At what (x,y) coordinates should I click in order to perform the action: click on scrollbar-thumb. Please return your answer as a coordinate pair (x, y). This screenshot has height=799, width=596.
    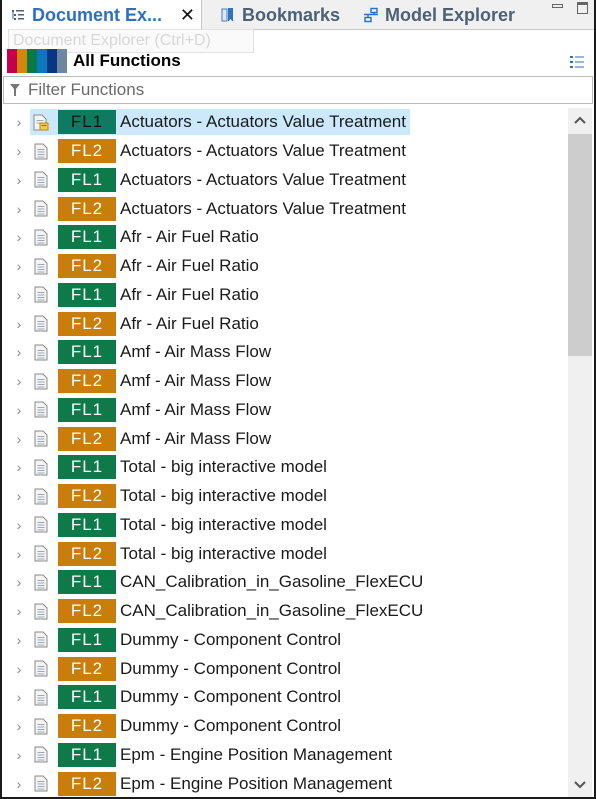
    Looking at the image, I should click on (580, 245).